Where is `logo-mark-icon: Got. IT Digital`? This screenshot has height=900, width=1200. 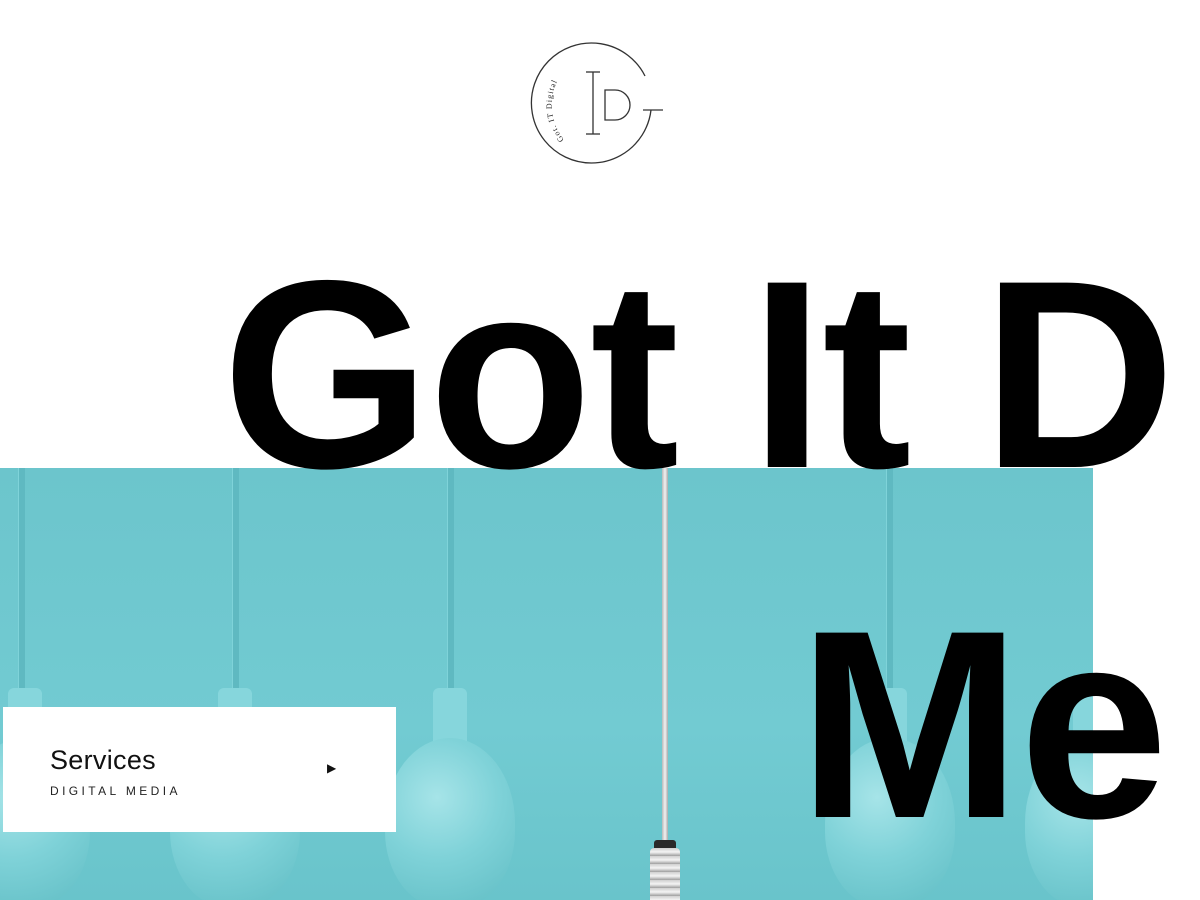 logo-mark-icon: Got. IT Digital is located at coordinates (596, 103).